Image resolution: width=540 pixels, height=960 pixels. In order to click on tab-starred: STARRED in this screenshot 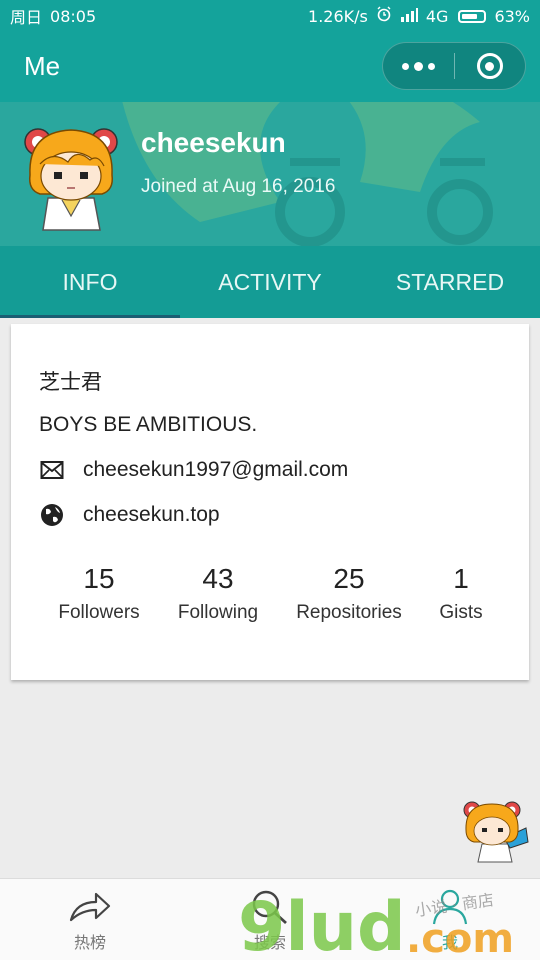, I will do `click(450, 282)`.